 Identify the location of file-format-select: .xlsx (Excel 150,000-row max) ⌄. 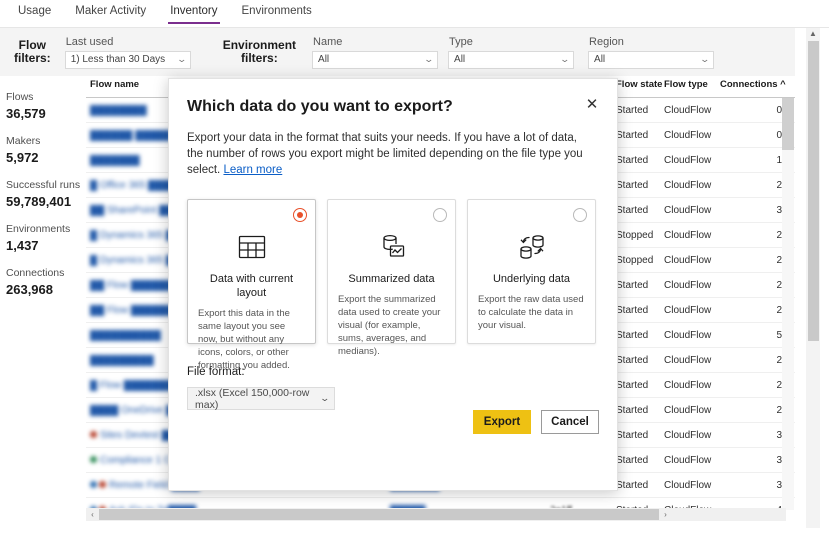
(261, 398).